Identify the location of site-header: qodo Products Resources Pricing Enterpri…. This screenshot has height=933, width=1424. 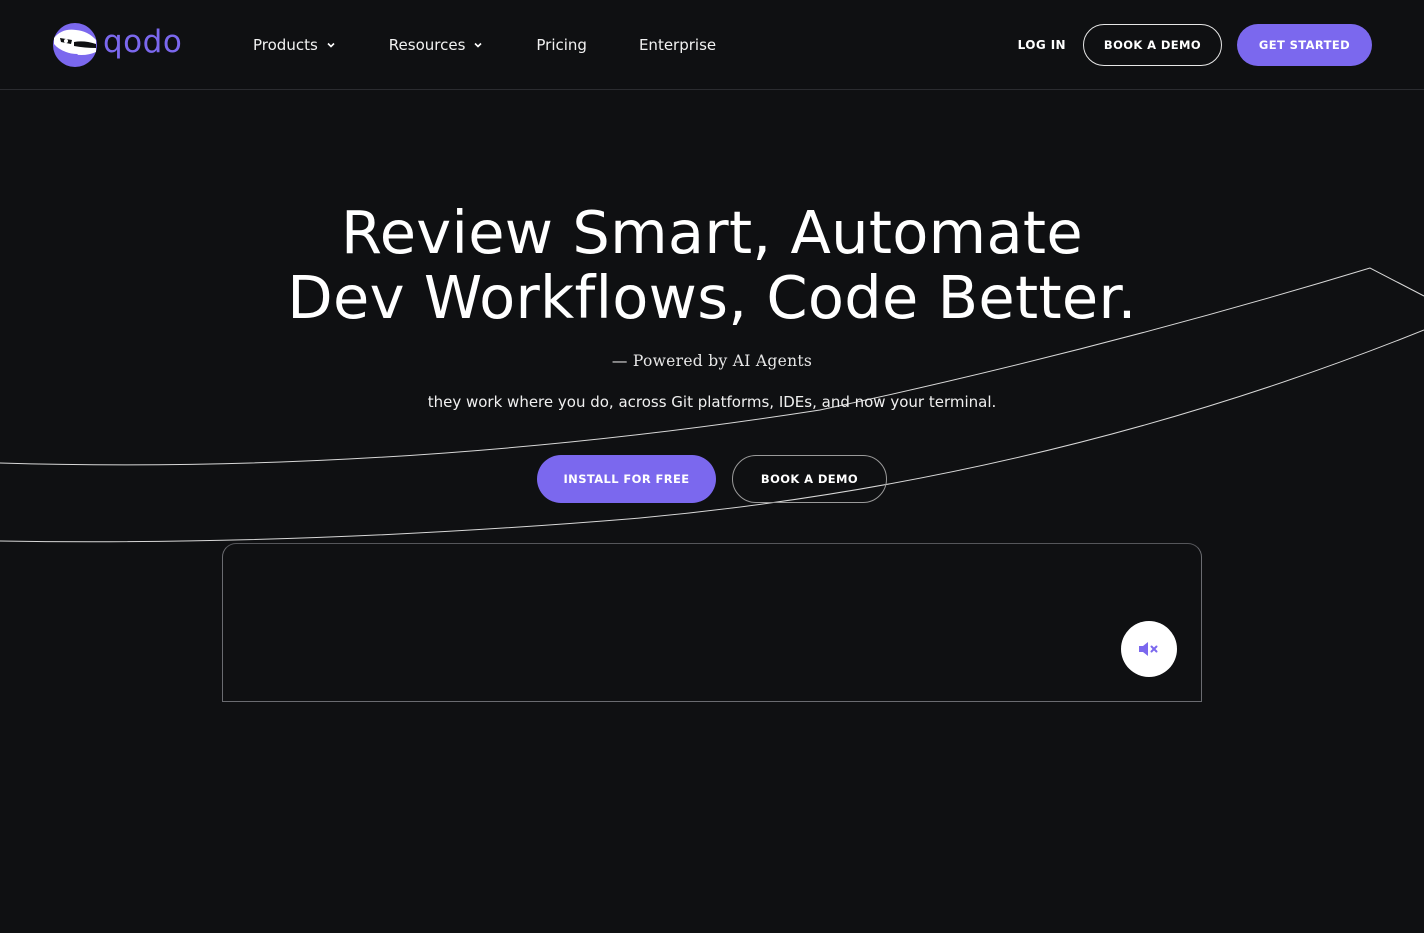
(712, 45).